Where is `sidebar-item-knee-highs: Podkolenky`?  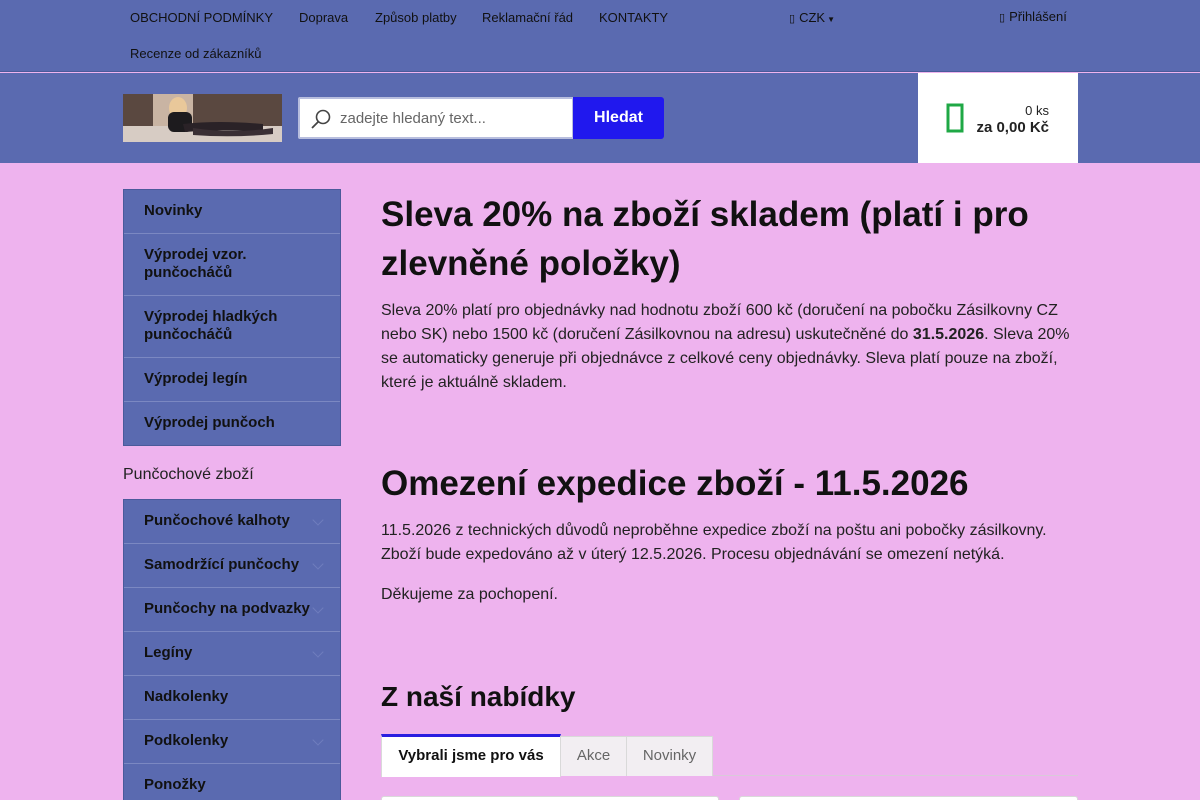 sidebar-item-knee-highs: Podkolenky is located at coordinates (232, 741).